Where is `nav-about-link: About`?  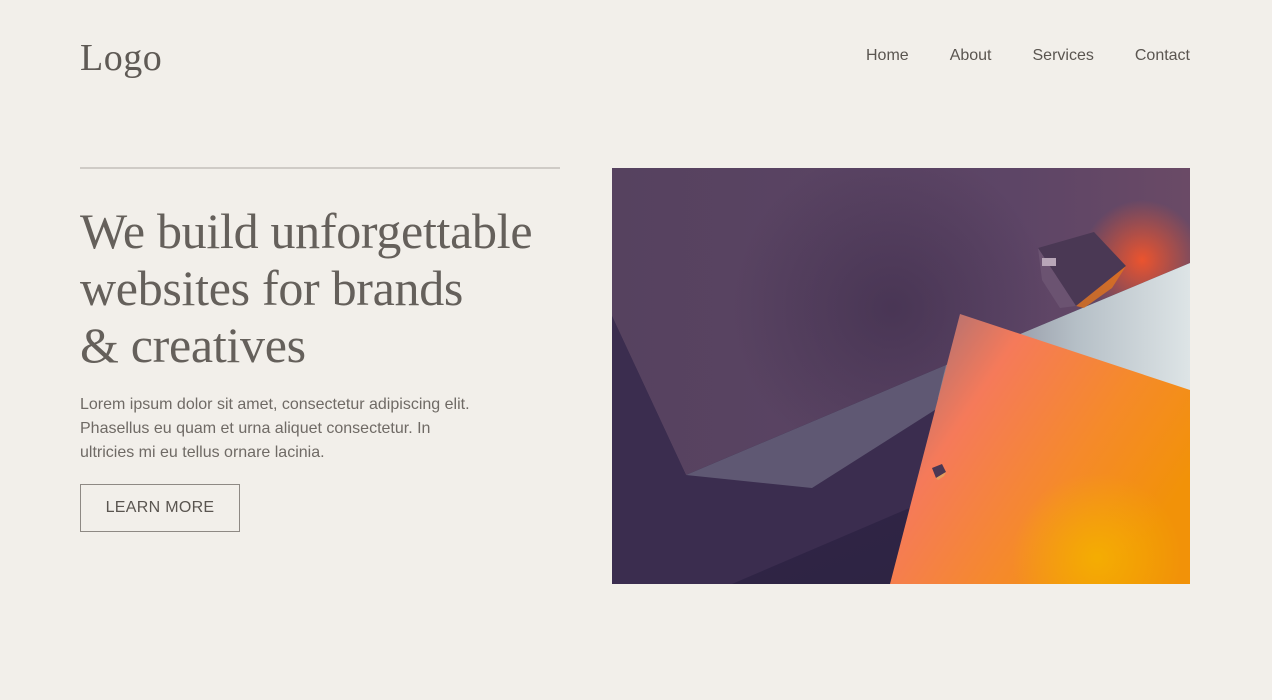 nav-about-link: About is located at coordinates (971, 56).